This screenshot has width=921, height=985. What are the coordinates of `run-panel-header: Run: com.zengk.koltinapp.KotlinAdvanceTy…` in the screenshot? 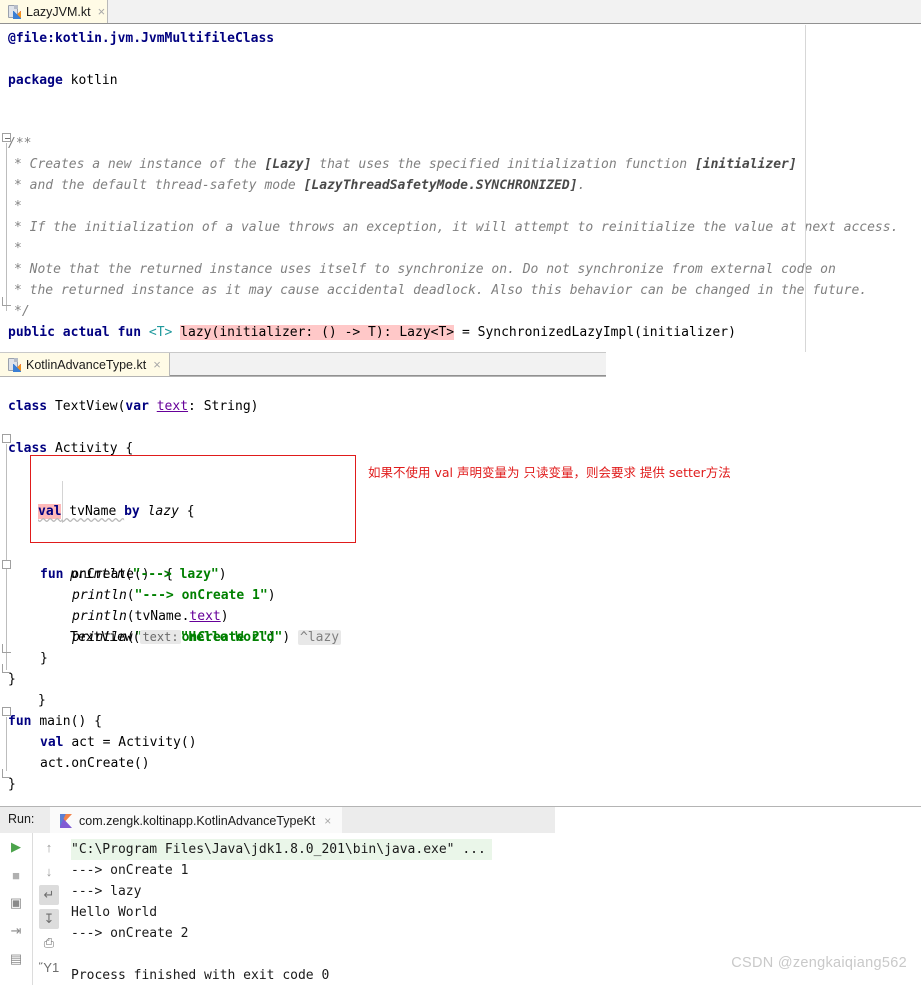 It's located at (460, 820).